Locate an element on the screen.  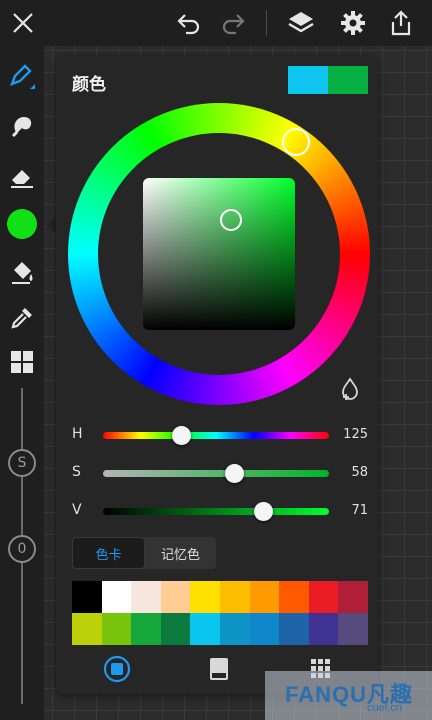
fill-bucket-icon is located at coordinates (22, 272).